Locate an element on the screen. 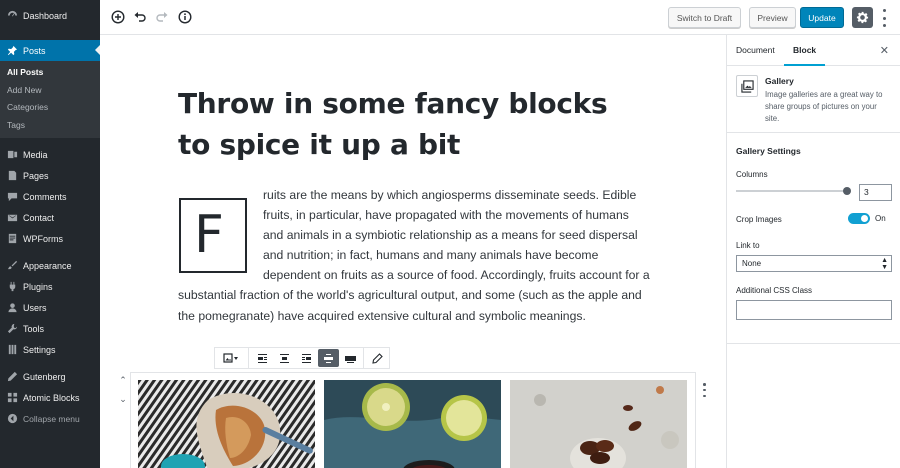 This screenshot has width=900, height=468. update-button: Update is located at coordinates (822, 17).